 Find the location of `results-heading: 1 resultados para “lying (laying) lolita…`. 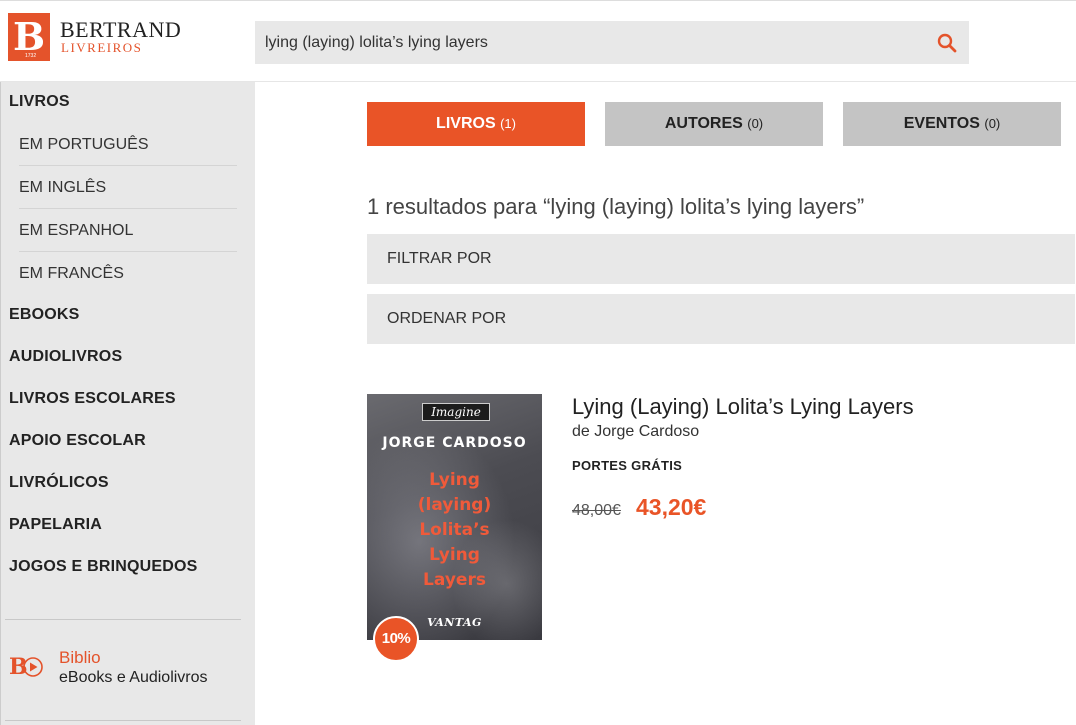

results-heading: 1 resultados para “lying (laying) lolita… is located at coordinates (616, 206).